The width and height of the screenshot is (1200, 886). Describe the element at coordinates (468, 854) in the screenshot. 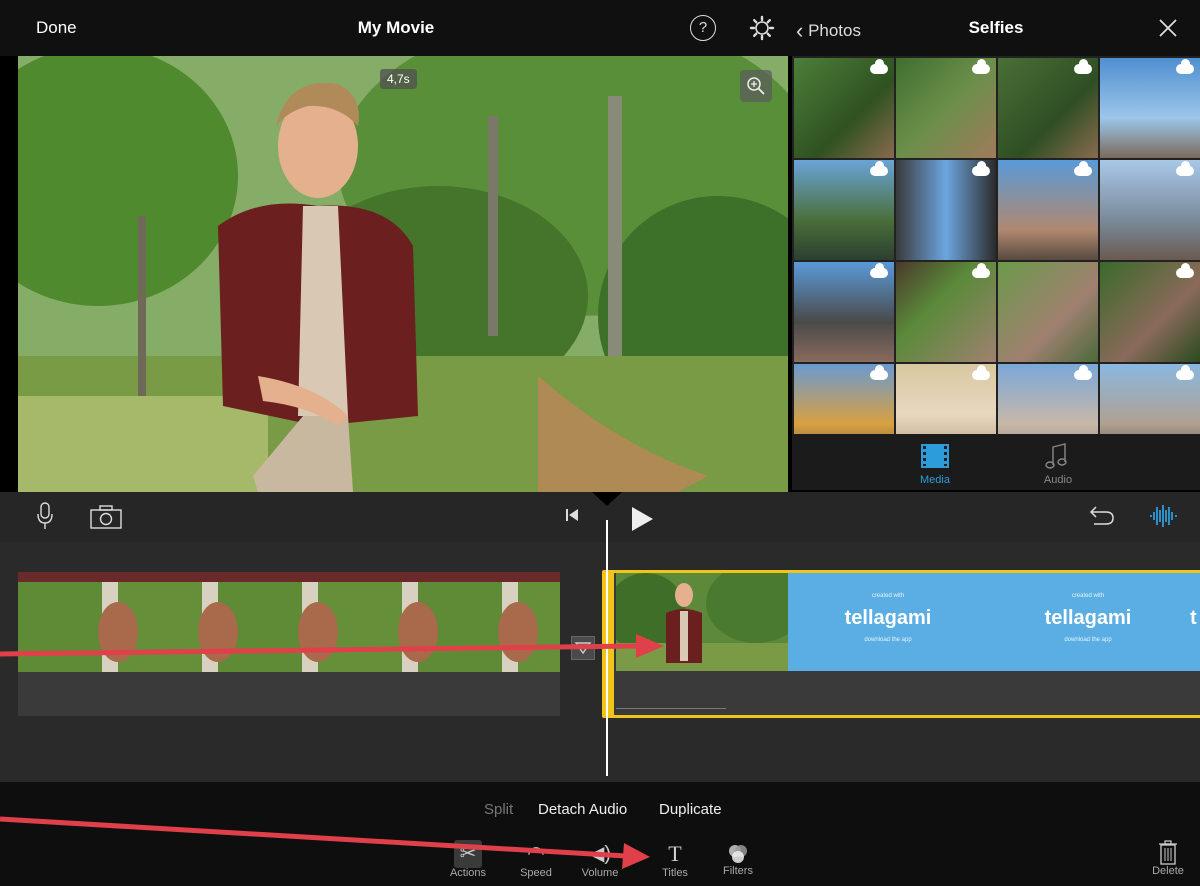

I see `scissors-icon: ✂` at that location.